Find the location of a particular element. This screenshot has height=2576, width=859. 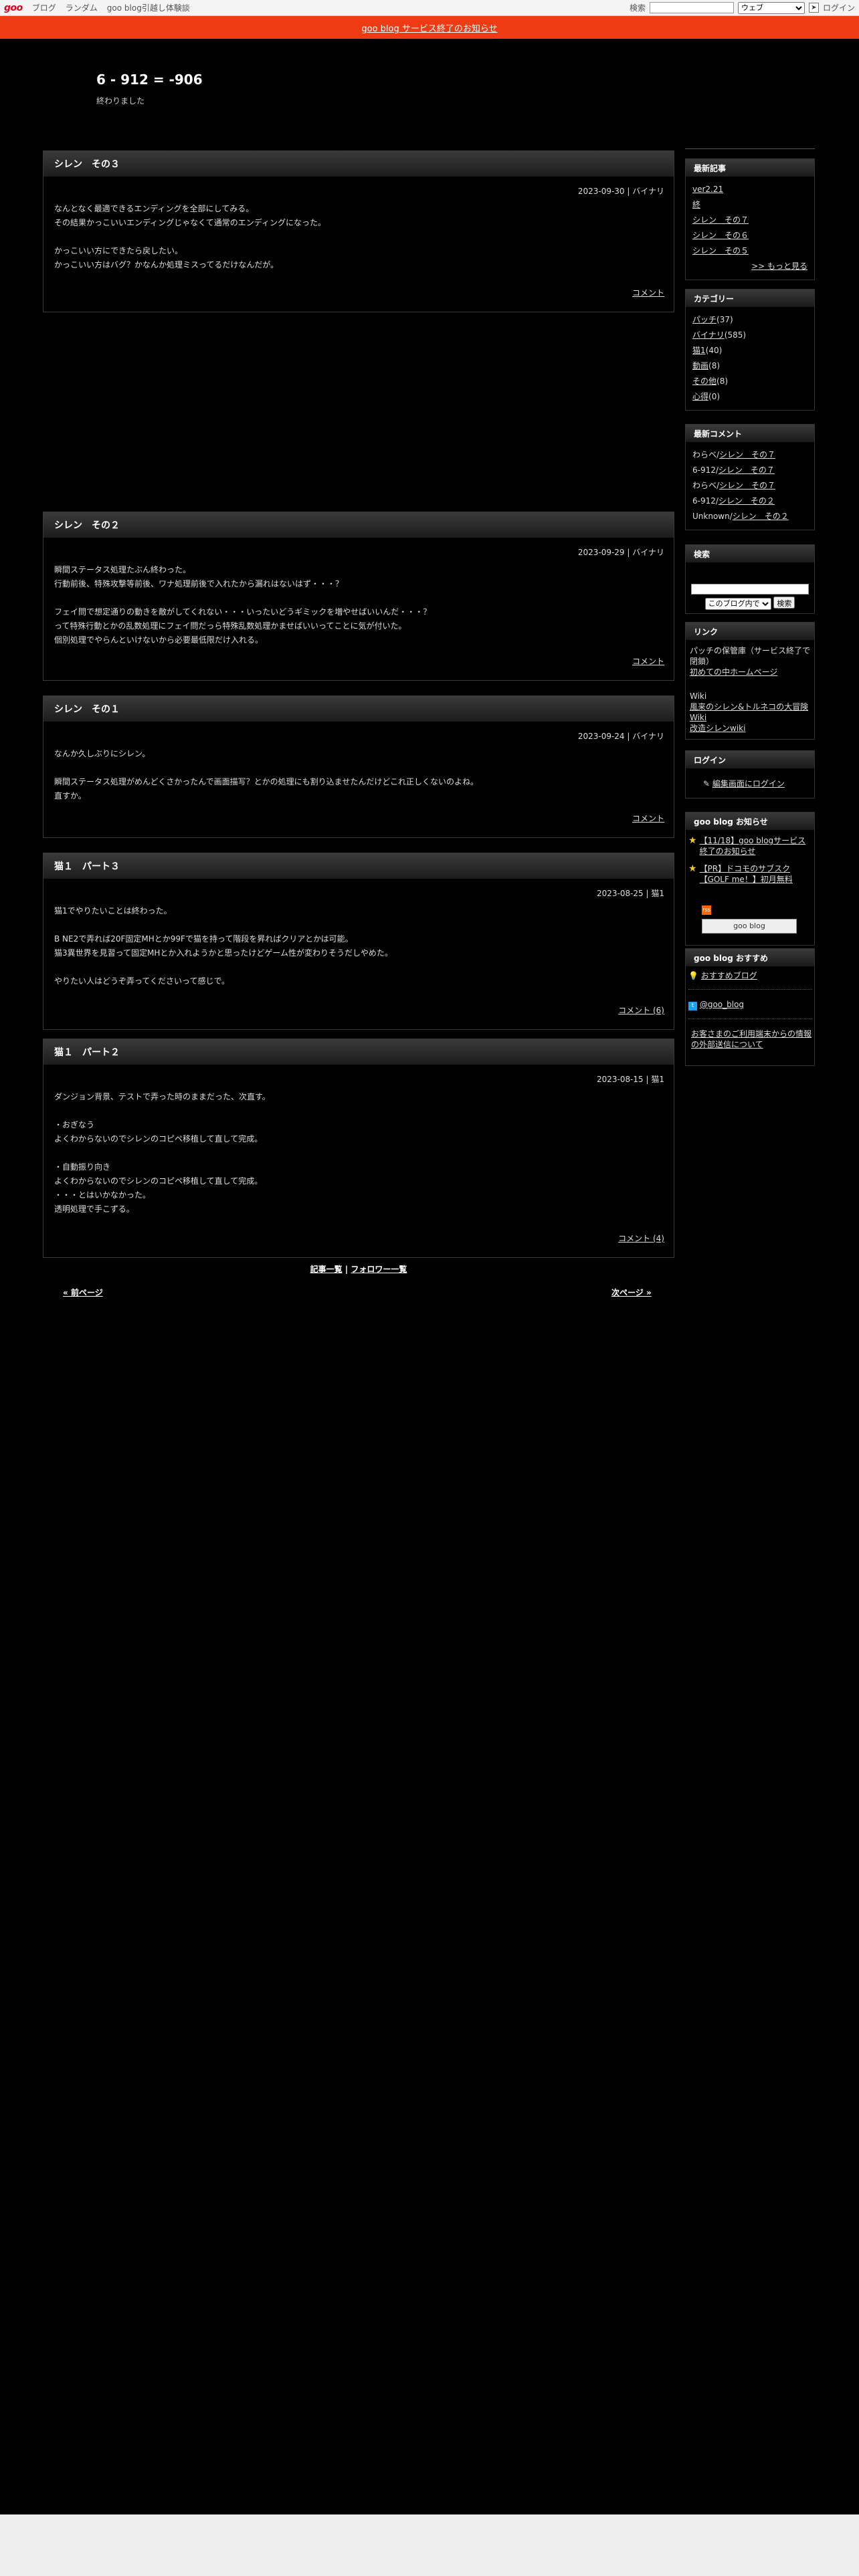

service-notice-banner: goo blog サービス終了のお知らせ is located at coordinates (429, 27).